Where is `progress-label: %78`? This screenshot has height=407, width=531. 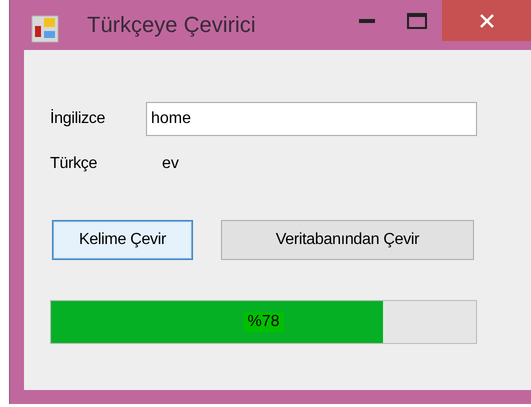 progress-label: %78 is located at coordinates (263, 322).